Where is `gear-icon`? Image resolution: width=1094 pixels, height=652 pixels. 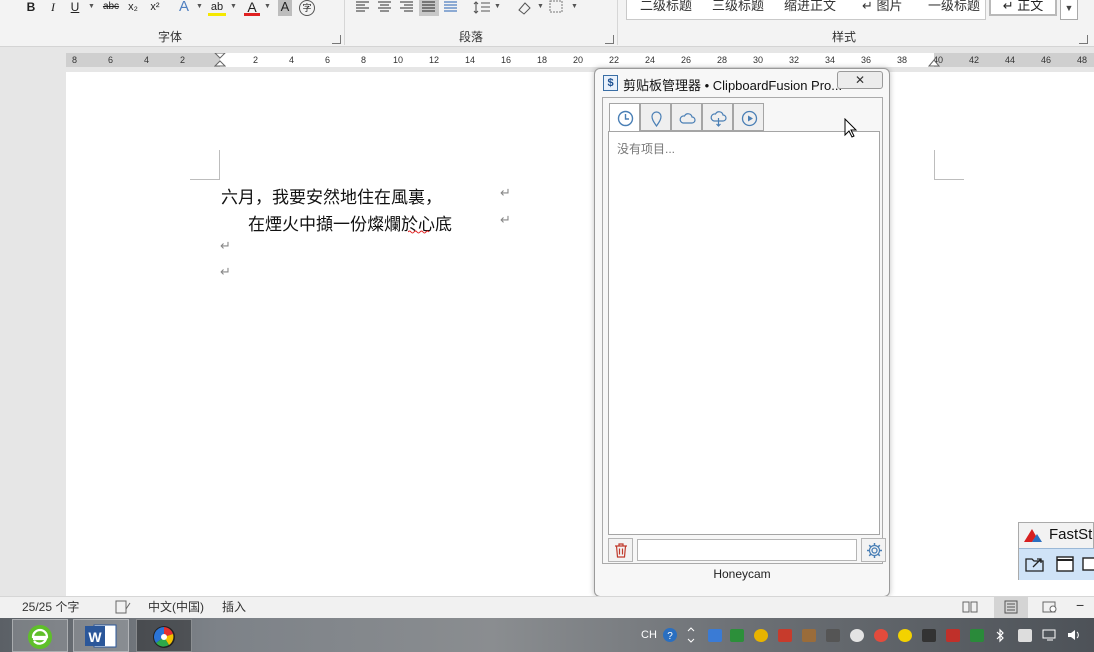
gear-icon is located at coordinates (874, 550).